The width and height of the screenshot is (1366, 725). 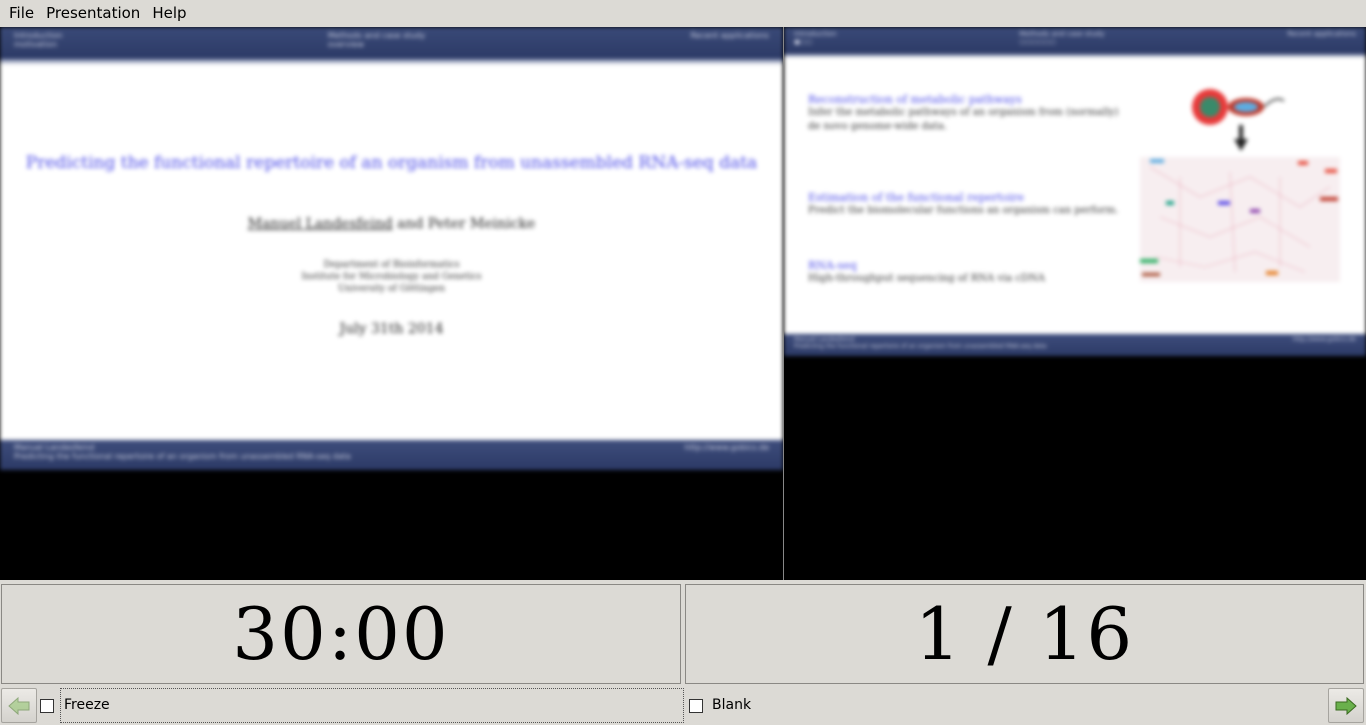 I want to click on institution-line: University of Göttingen, so click(x=391, y=289).